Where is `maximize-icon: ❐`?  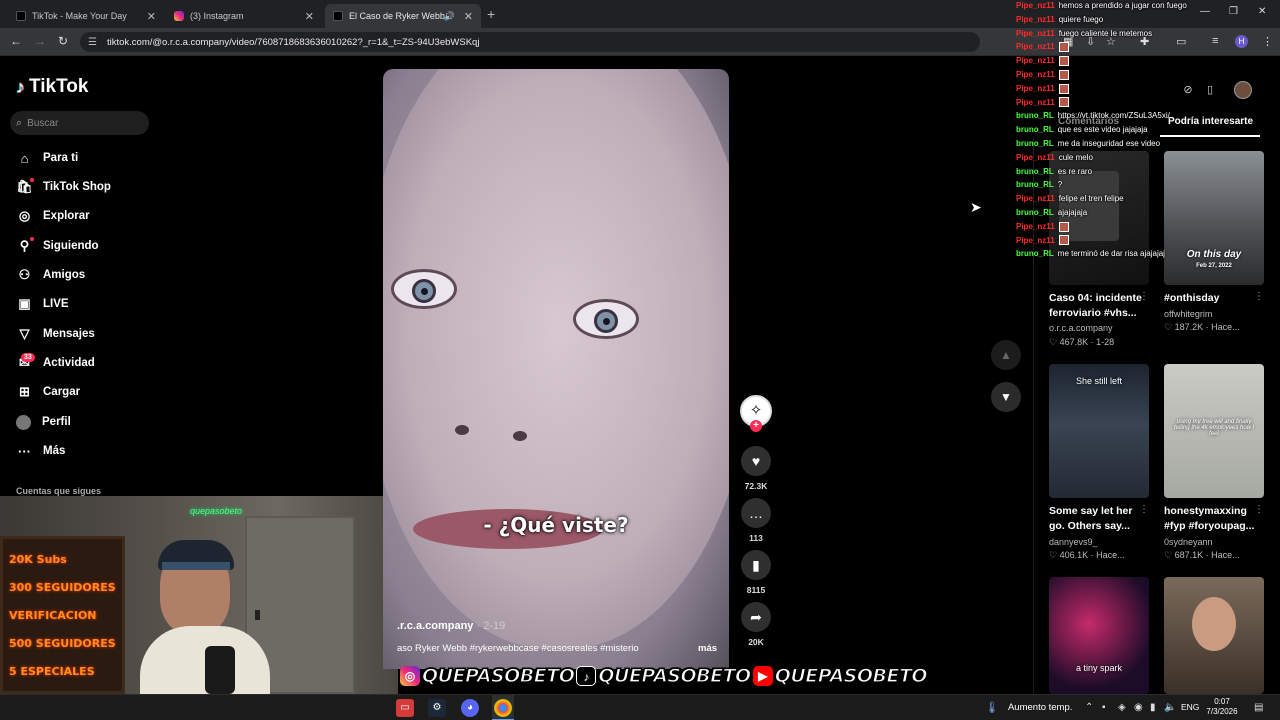
maximize-icon: ❐ is located at coordinates (1233, 11).